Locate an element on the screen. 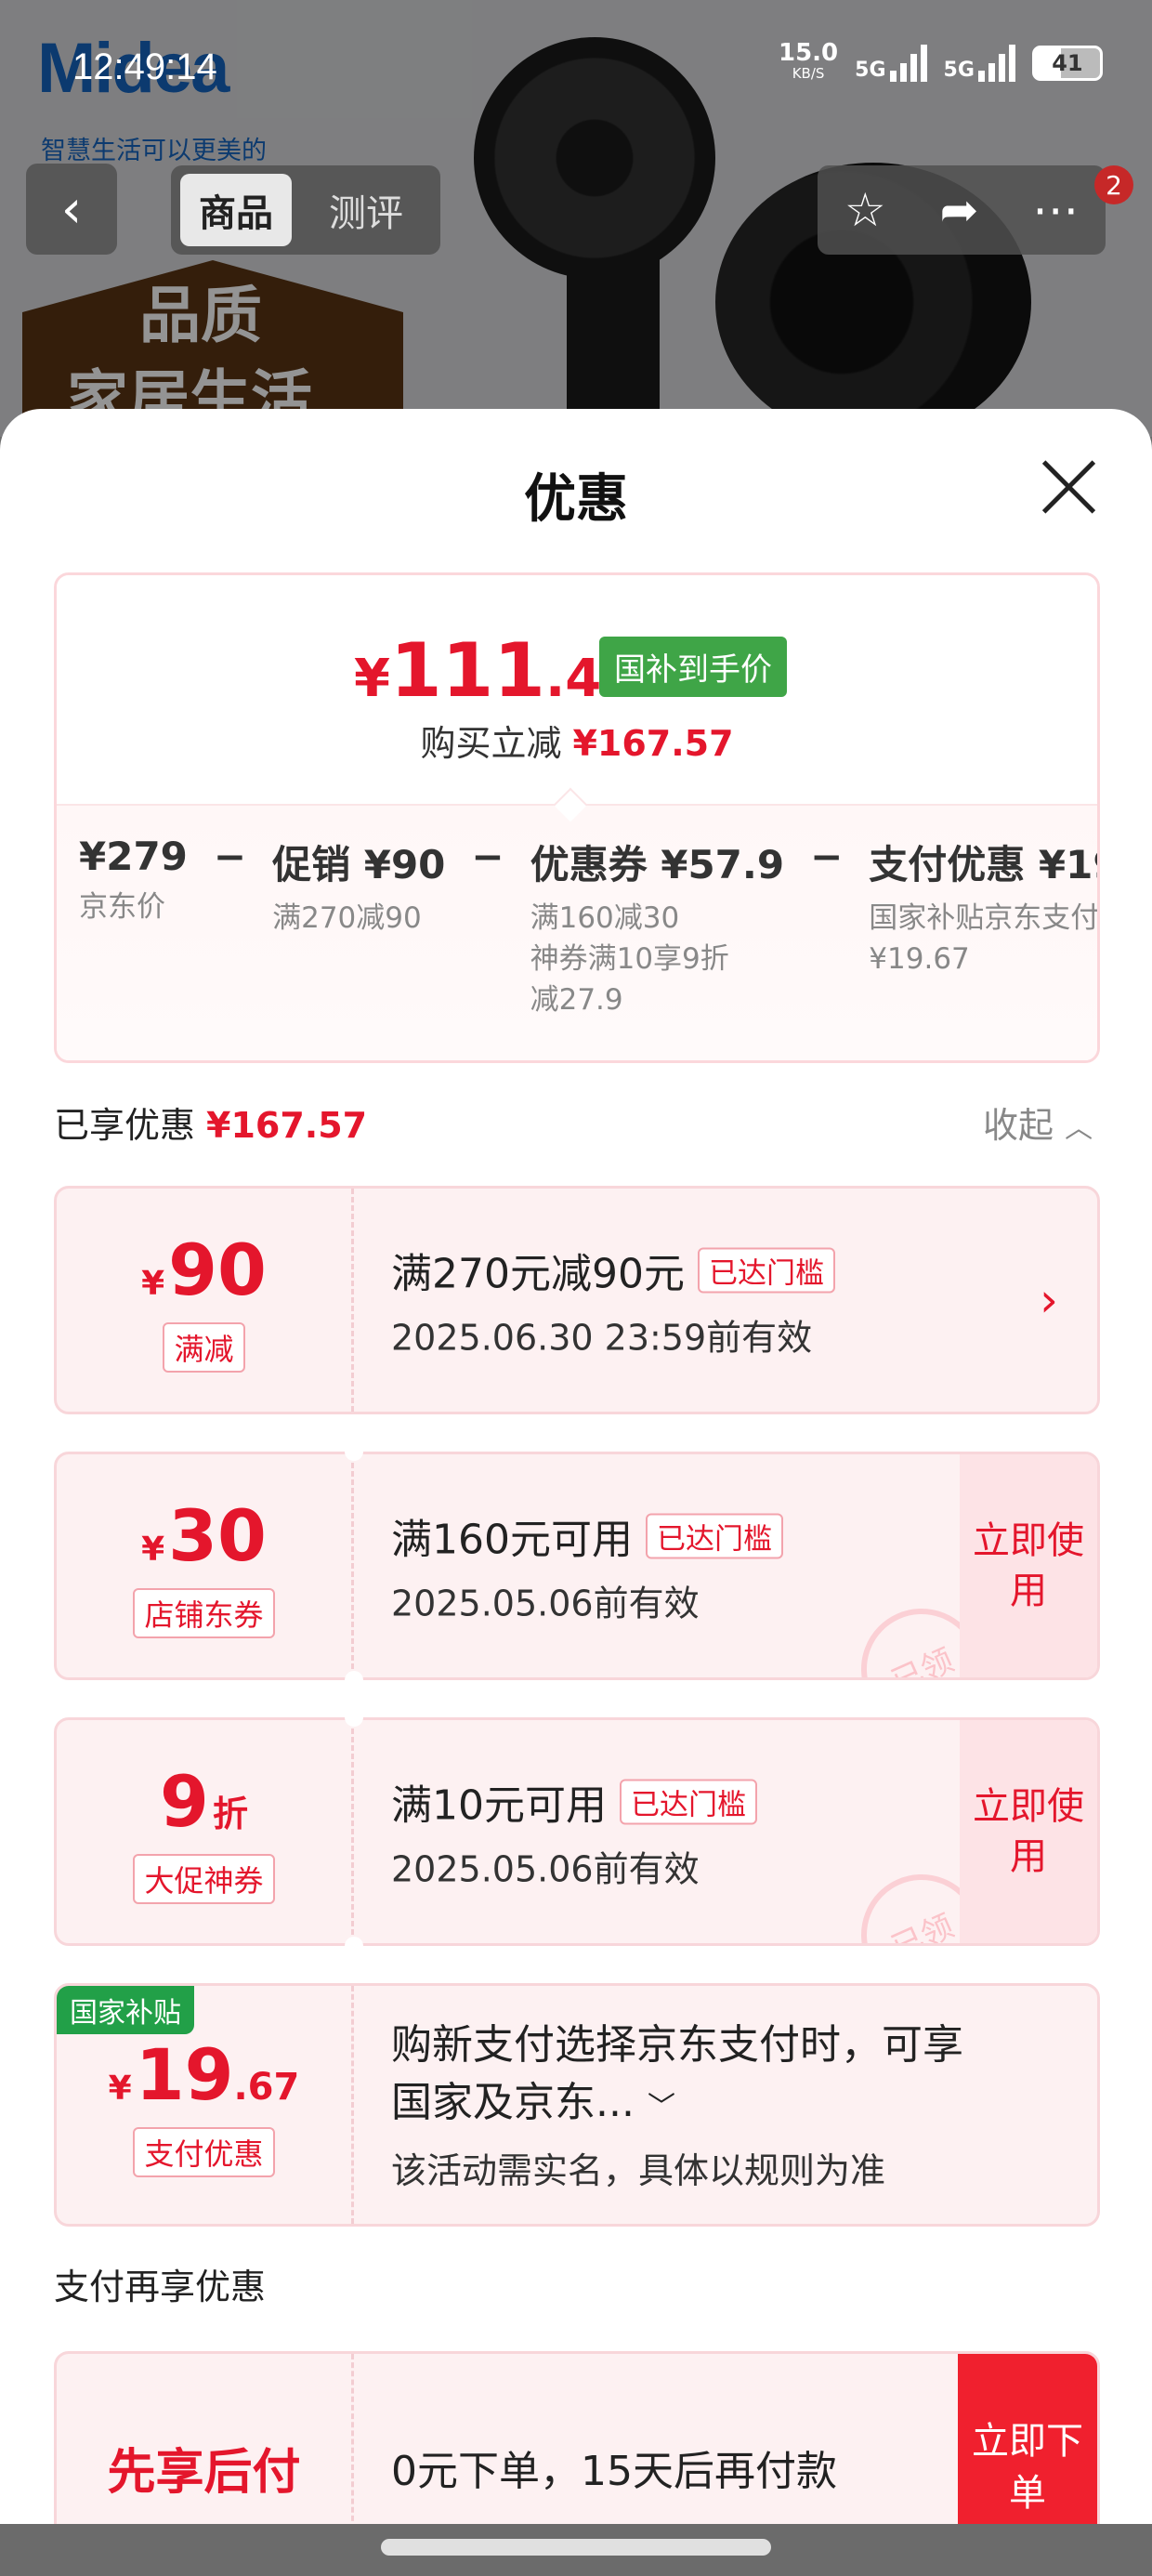  chevron-left-icon: ‹ is located at coordinates (71, 209).